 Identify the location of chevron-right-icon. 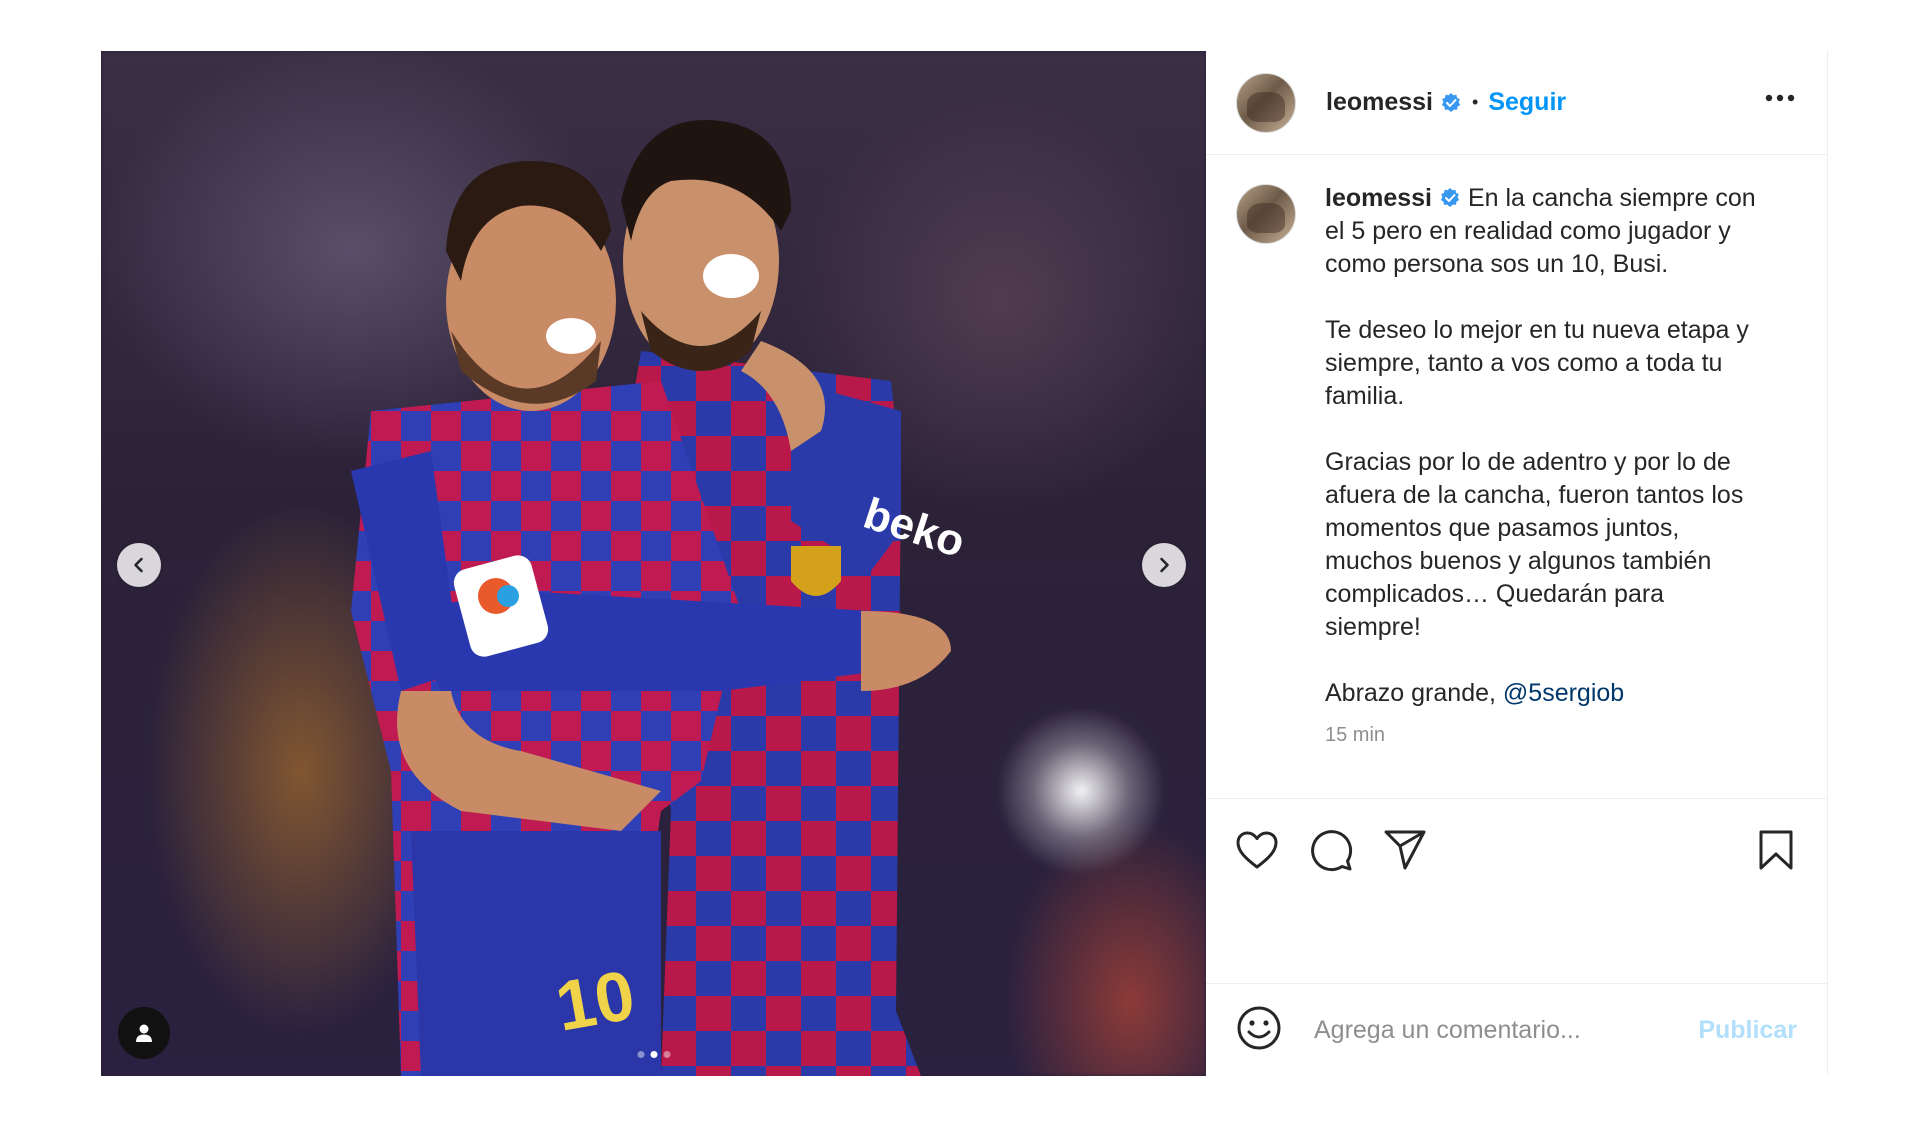
(1164, 565).